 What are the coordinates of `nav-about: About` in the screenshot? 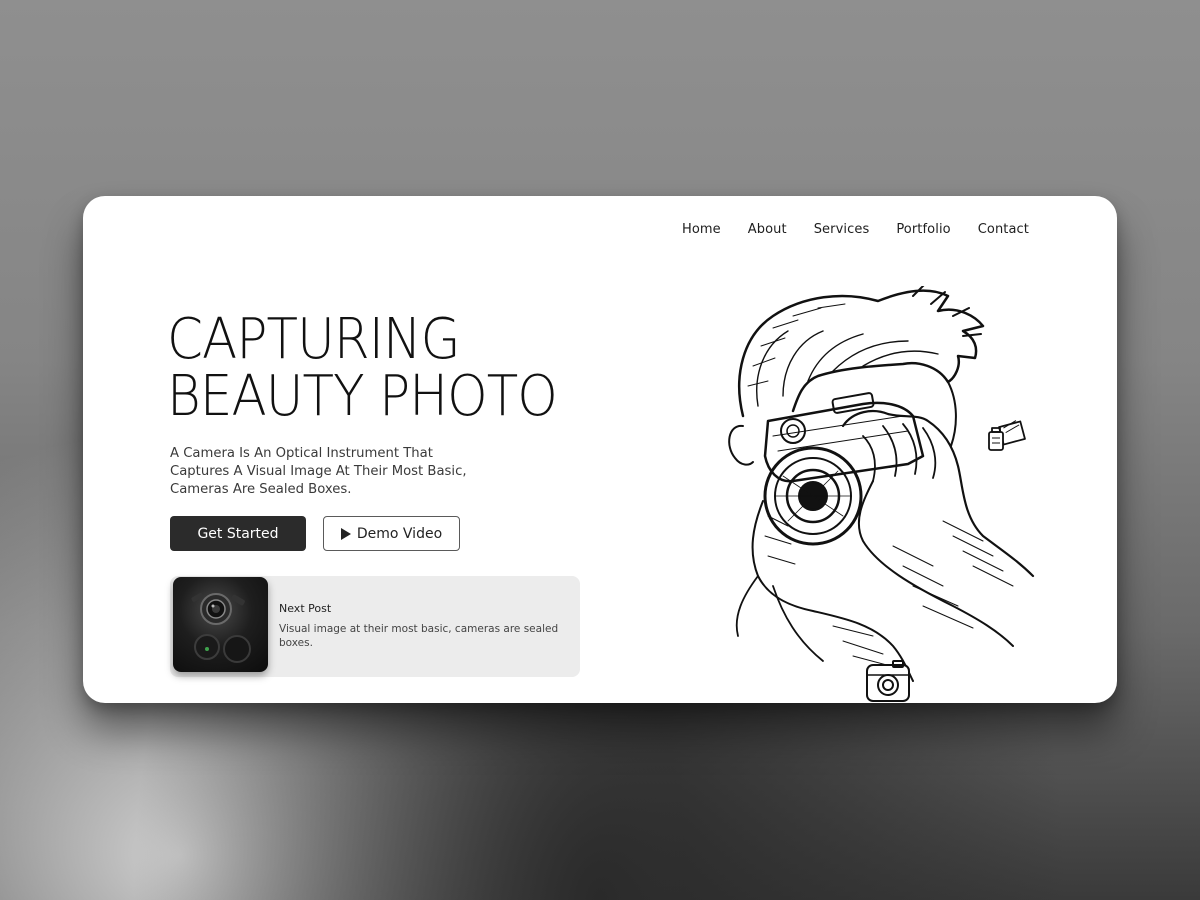 It's located at (767, 229).